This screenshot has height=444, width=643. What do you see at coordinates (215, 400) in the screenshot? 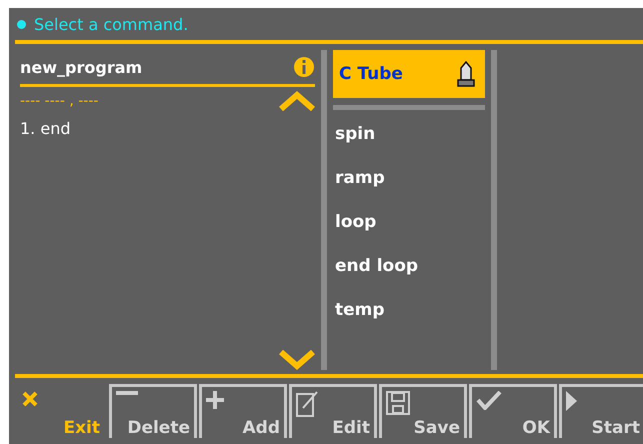
I see `plus-icon` at bounding box center [215, 400].